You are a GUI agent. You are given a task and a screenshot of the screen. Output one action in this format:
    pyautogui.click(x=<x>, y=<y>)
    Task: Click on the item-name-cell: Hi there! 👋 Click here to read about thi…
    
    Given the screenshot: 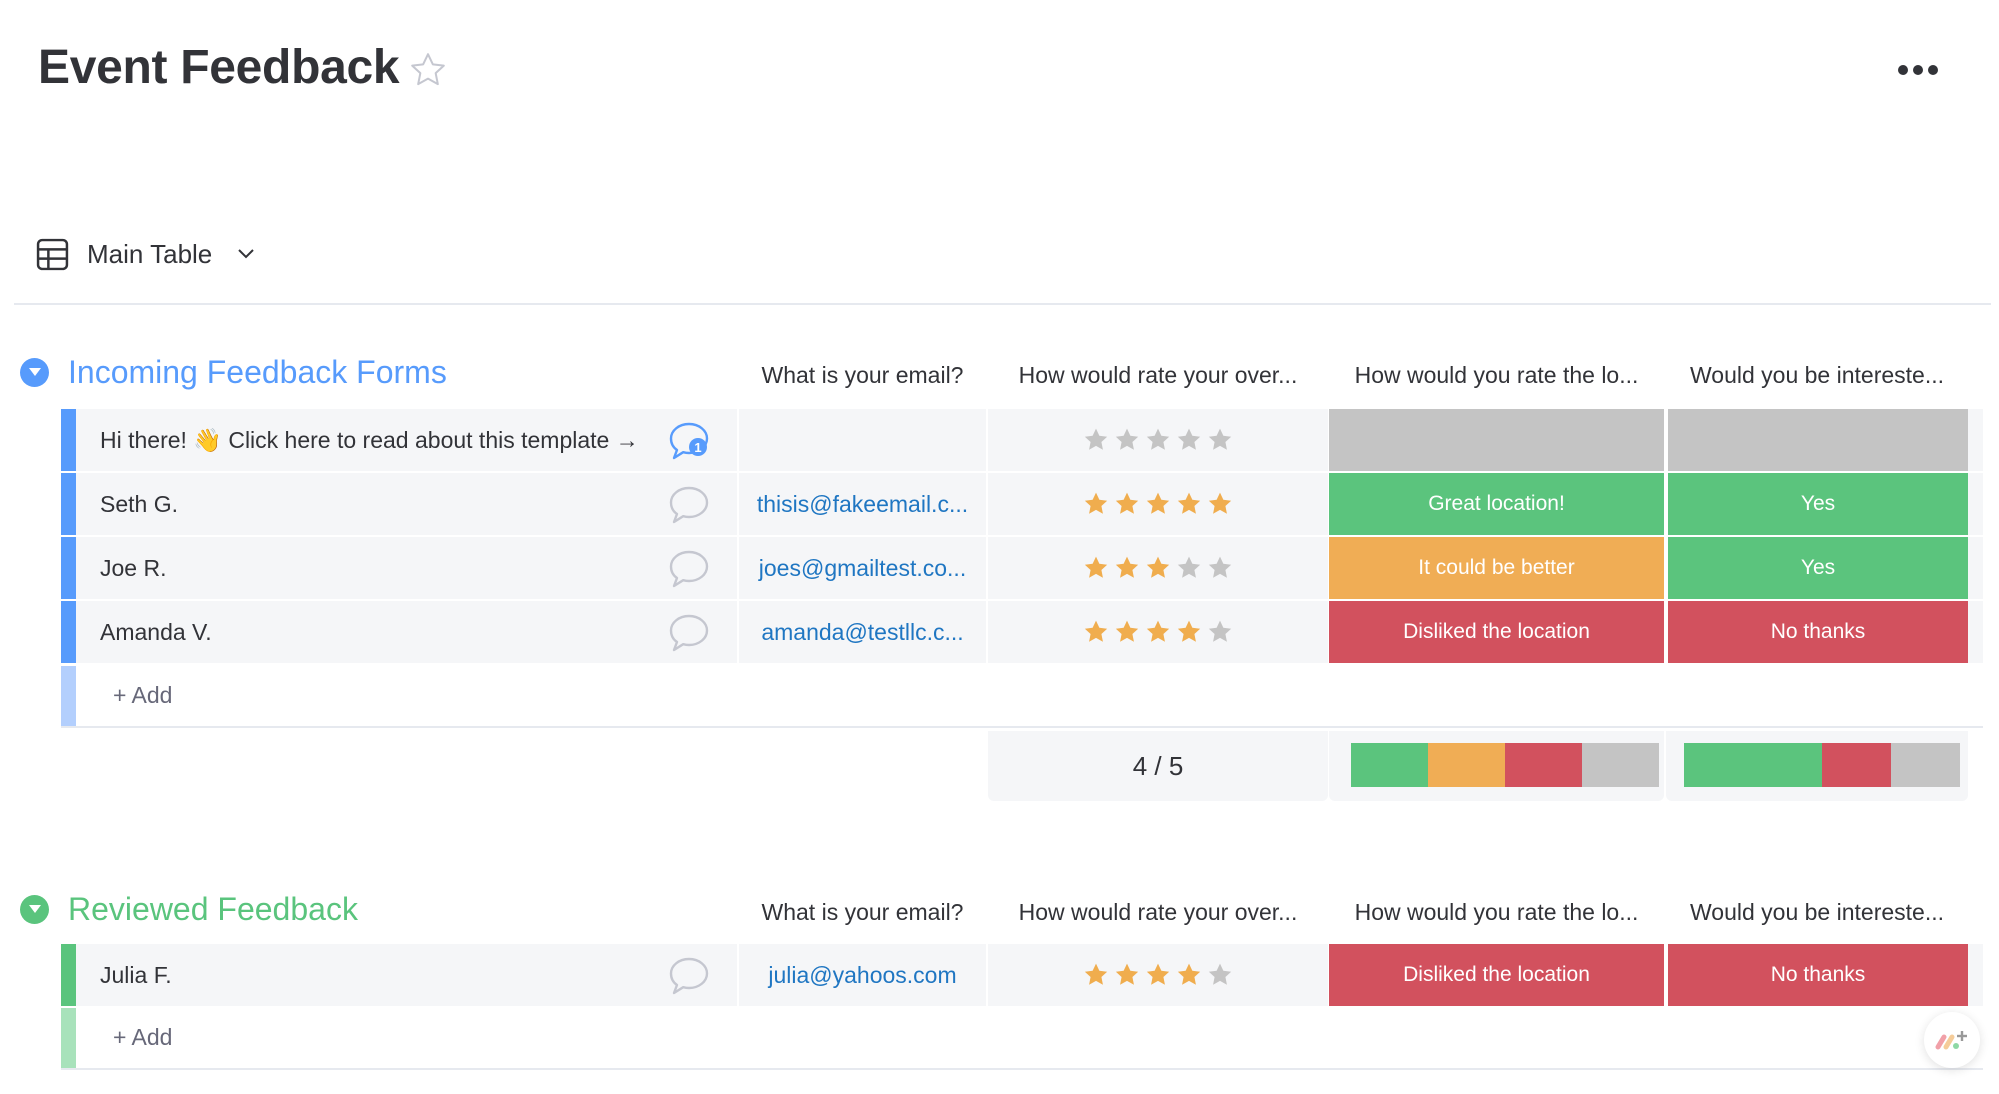 What is the action you would take?
    pyautogui.click(x=406, y=440)
    